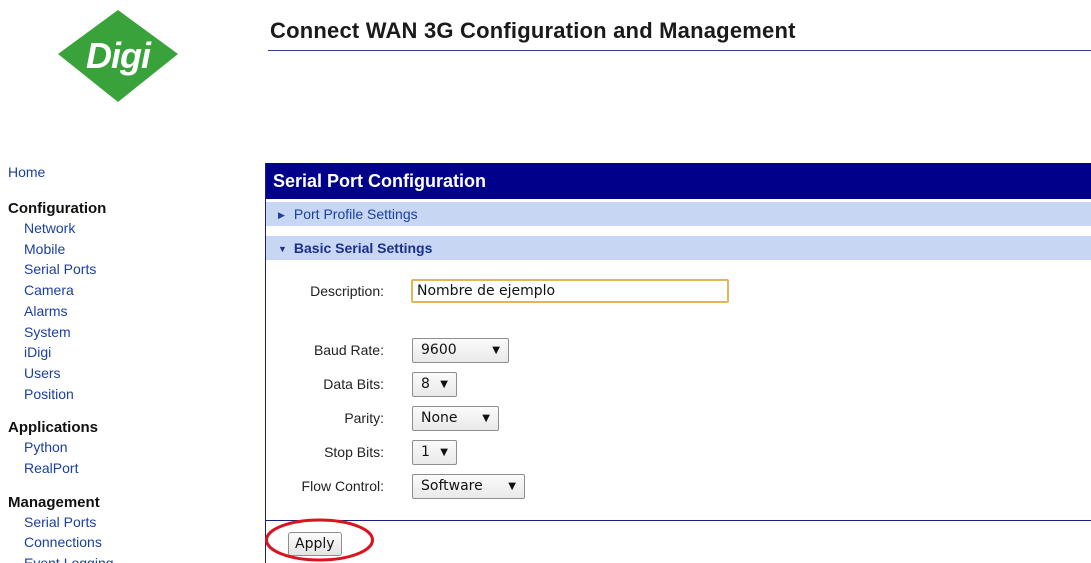 The width and height of the screenshot is (1091, 563). What do you see at coordinates (678, 386) in the screenshot?
I see `form-row-data-bits: Data Bits: 8 ▼` at bounding box center [678, 386].